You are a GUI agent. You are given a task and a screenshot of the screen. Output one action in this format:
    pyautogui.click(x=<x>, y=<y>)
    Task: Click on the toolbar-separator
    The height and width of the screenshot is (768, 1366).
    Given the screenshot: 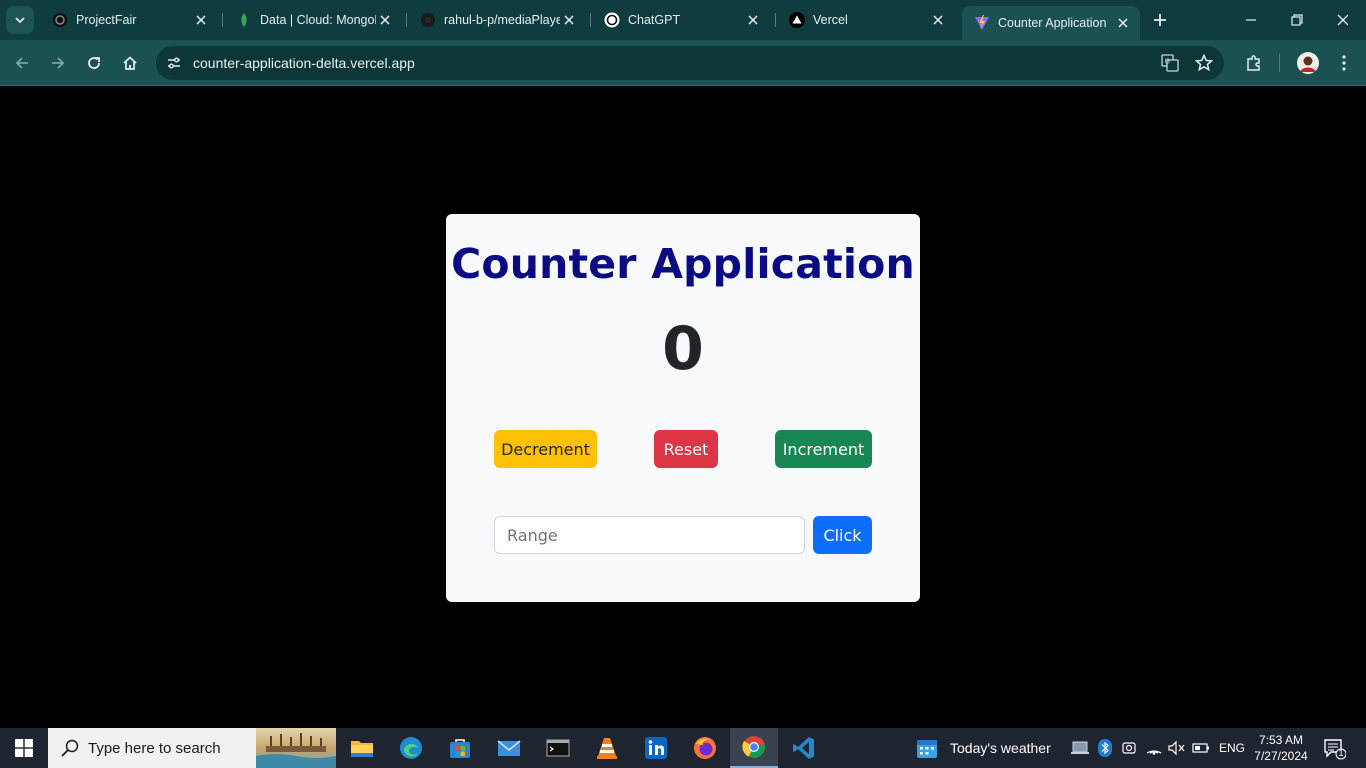 What is the action you would take?
    pyautogui.click(x=1279, y=63)
    